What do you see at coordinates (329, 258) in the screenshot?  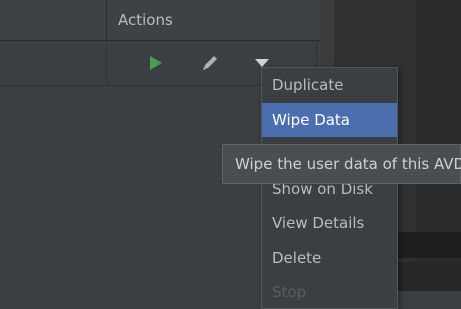 I see `menu-item-delete: Delete` at bounding box center [329, 258].